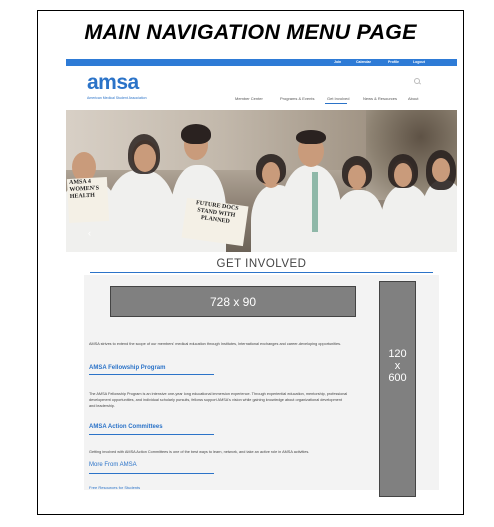  I want to click on amsa-logo: amsa, so click(113, 83).